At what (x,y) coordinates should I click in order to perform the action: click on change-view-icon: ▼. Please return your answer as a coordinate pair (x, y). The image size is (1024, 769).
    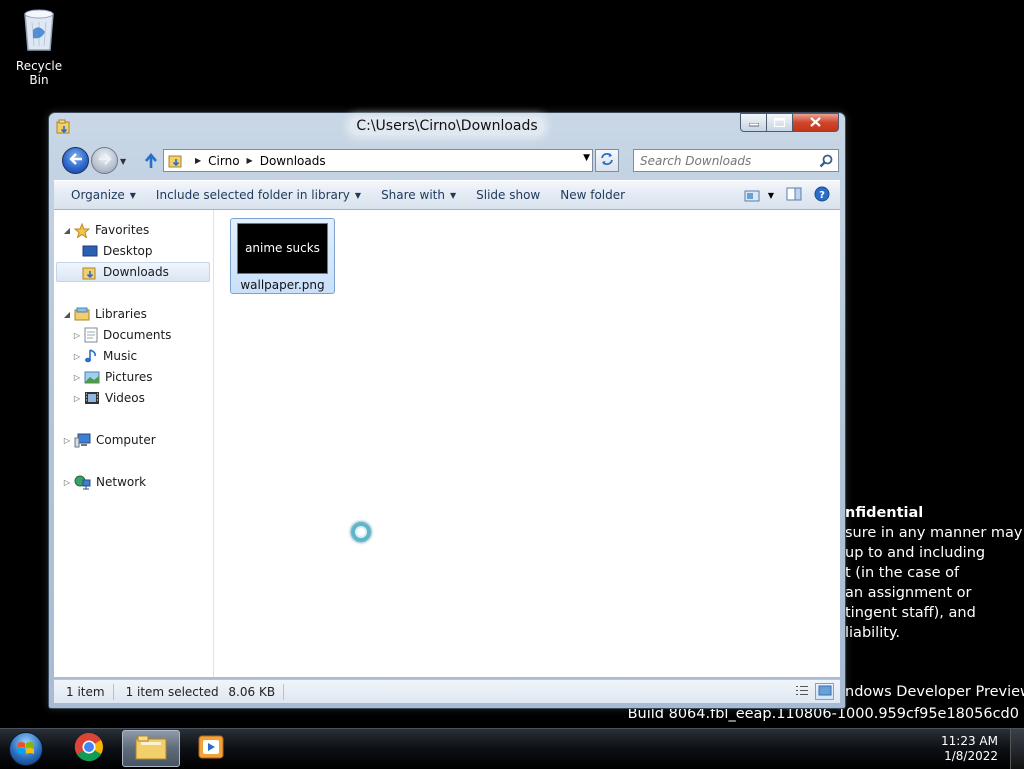
    Looking at the image, I should click on (759, 196).